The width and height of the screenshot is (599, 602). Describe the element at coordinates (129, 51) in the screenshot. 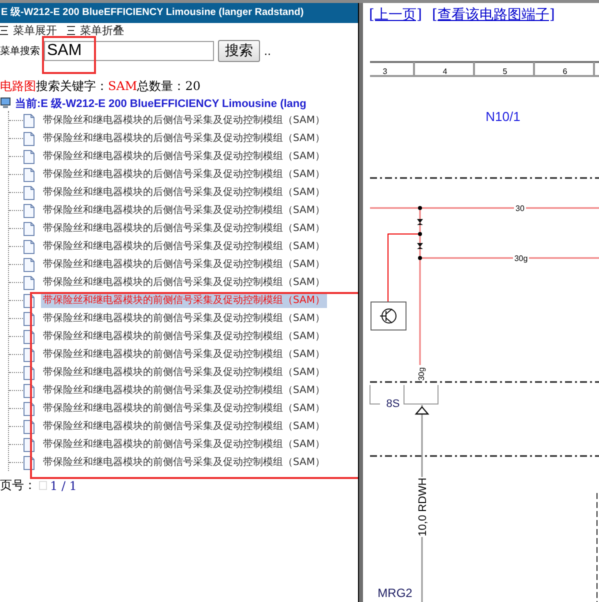

I see `search-field: SAM` at that location.